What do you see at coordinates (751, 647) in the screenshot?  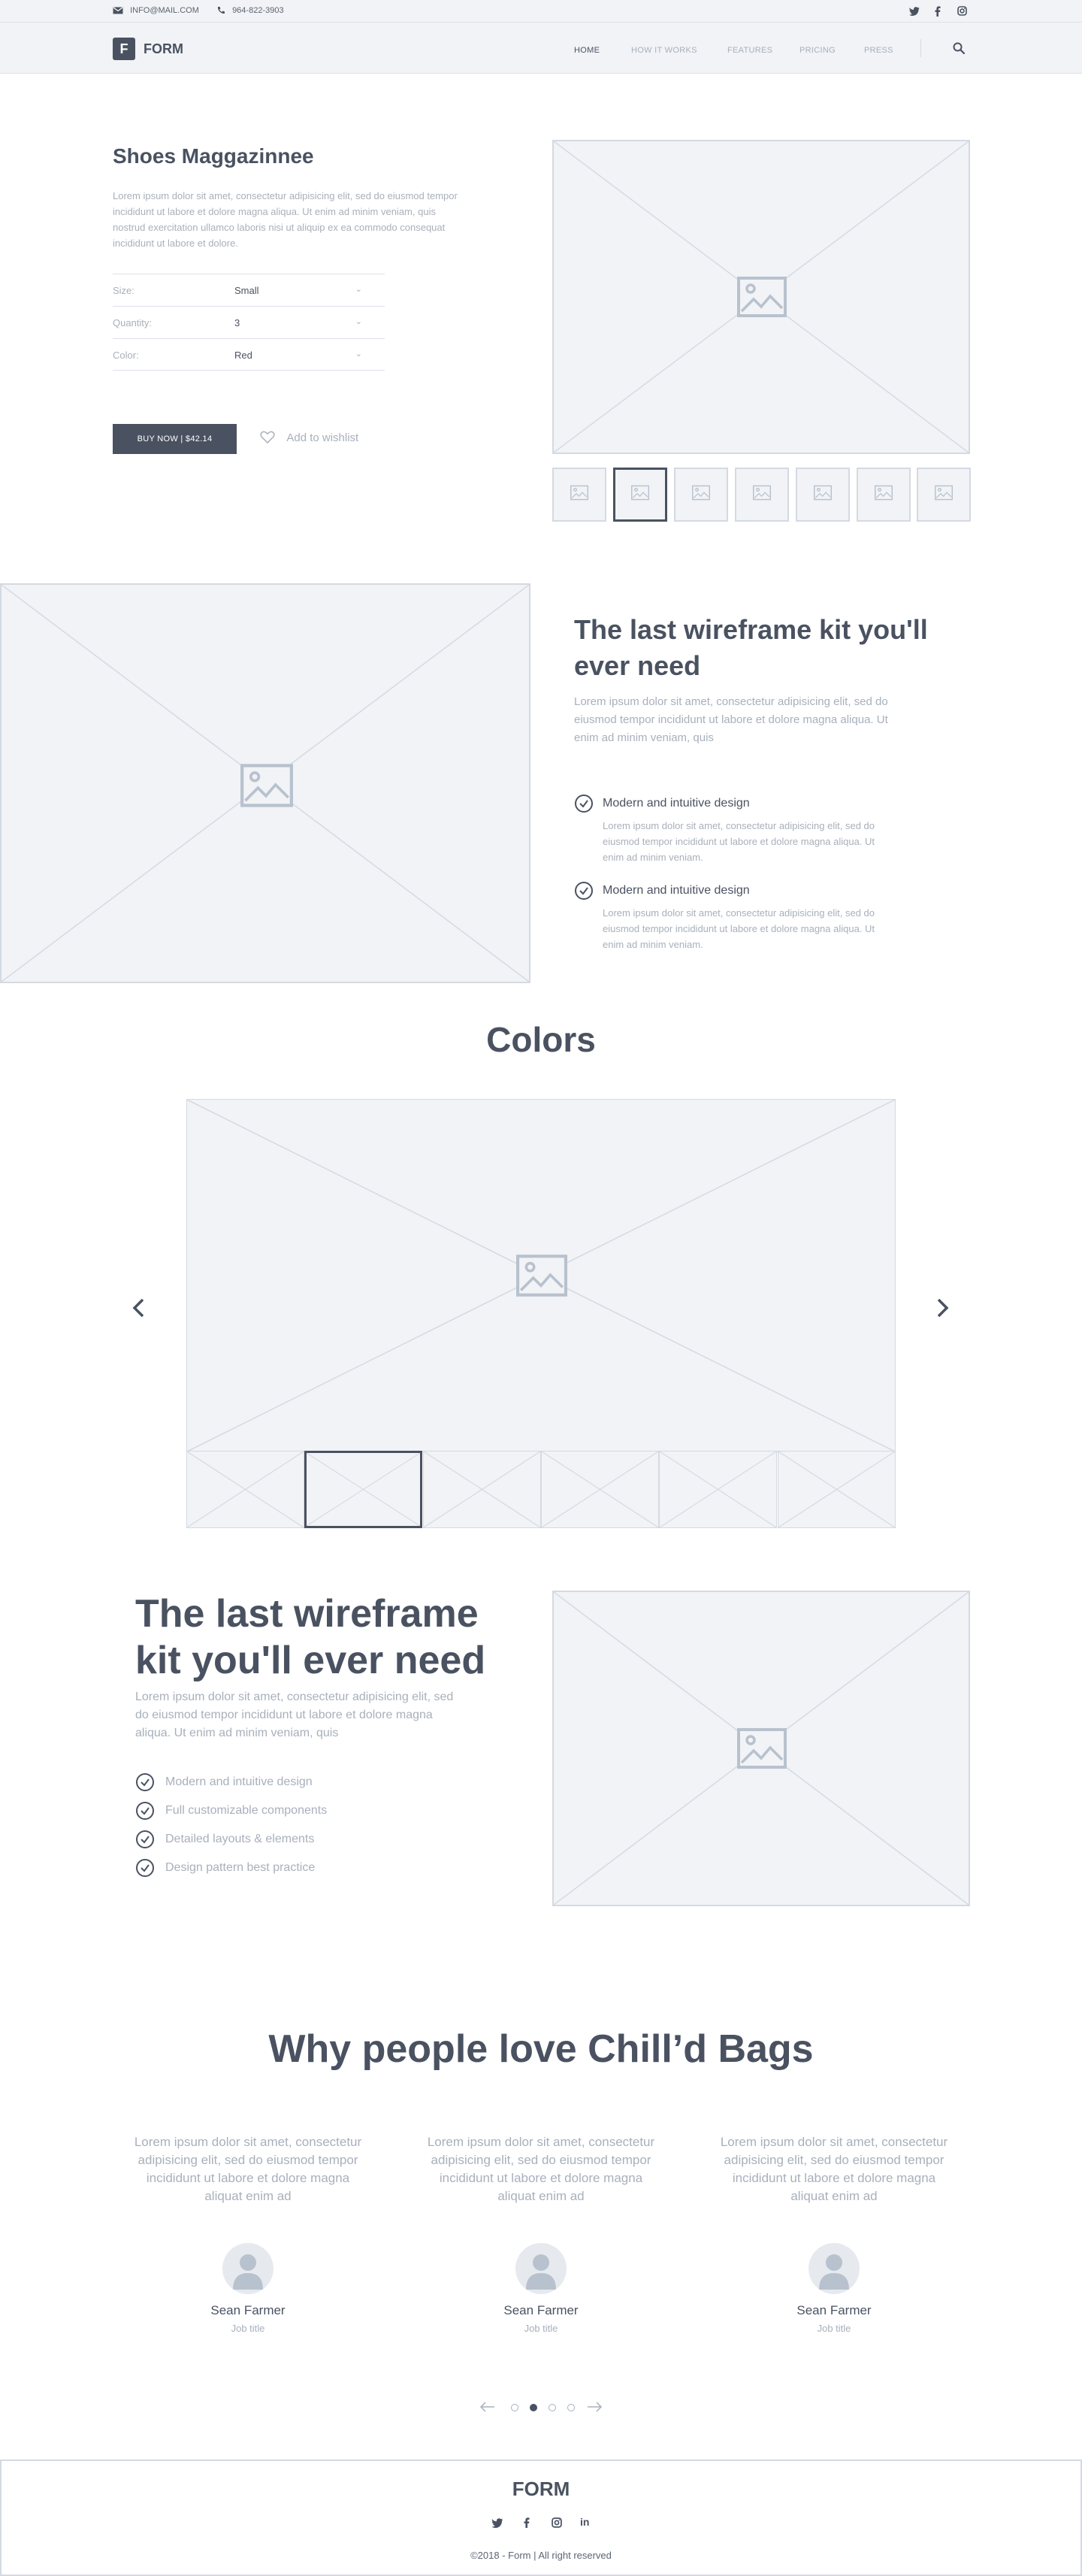 I see `feature-title: The last wireframe kit you'll ever need` at bounding box center [751, 647].